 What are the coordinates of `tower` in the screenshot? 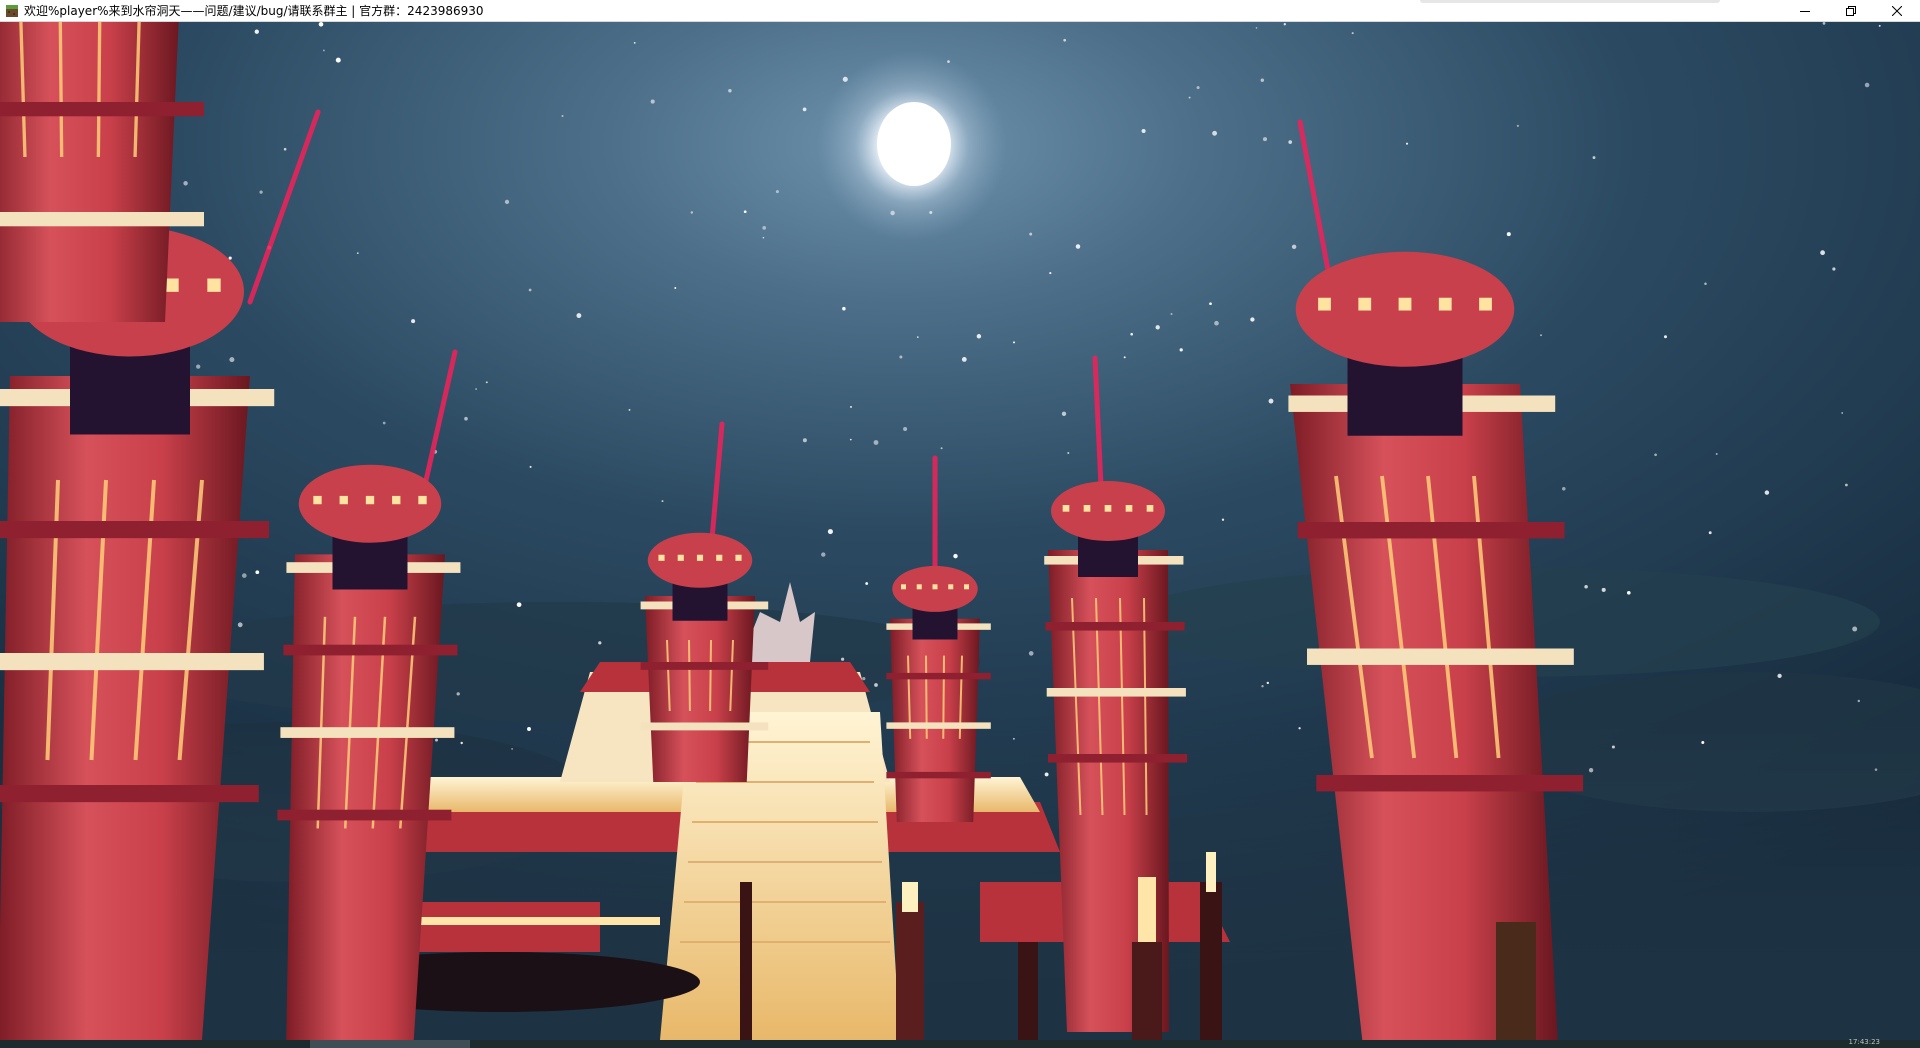 It's located at (1116, 756).